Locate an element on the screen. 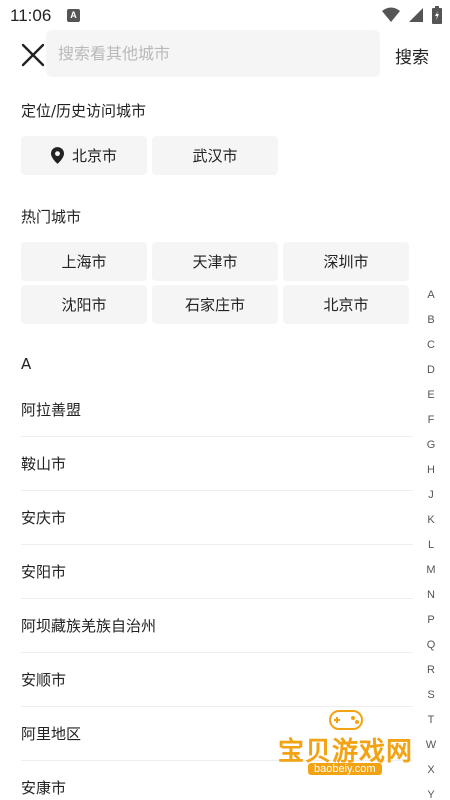  index-letter: C is located at coordinates (431, 345).